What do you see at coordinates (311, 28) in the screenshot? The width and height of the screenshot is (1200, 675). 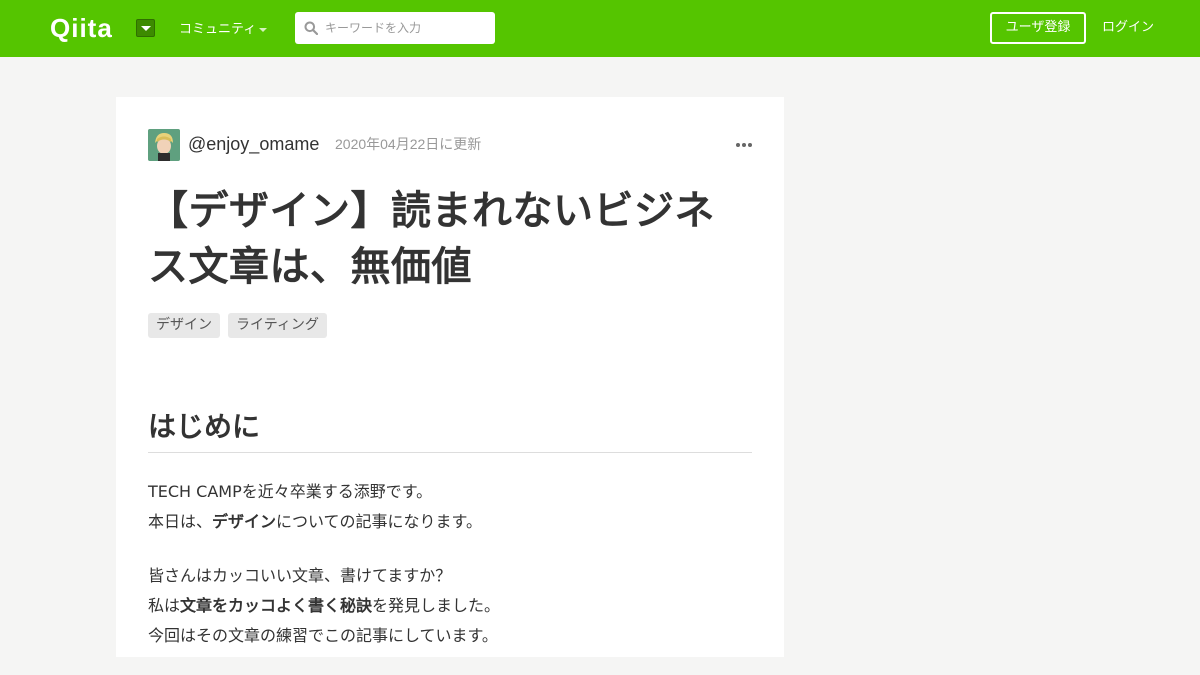 I see `search-icon` at bounding box center [311, 28].